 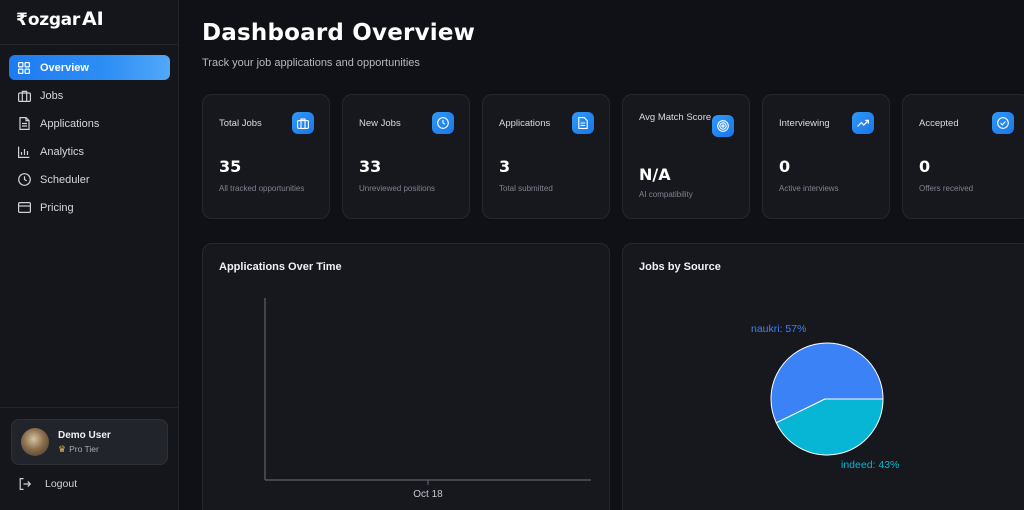 What do you see at coordinates (963, 156) in the screenshot?
I see `stat-card-accepted: Accepted 0 Offers received` at bounding box center [963, 156].